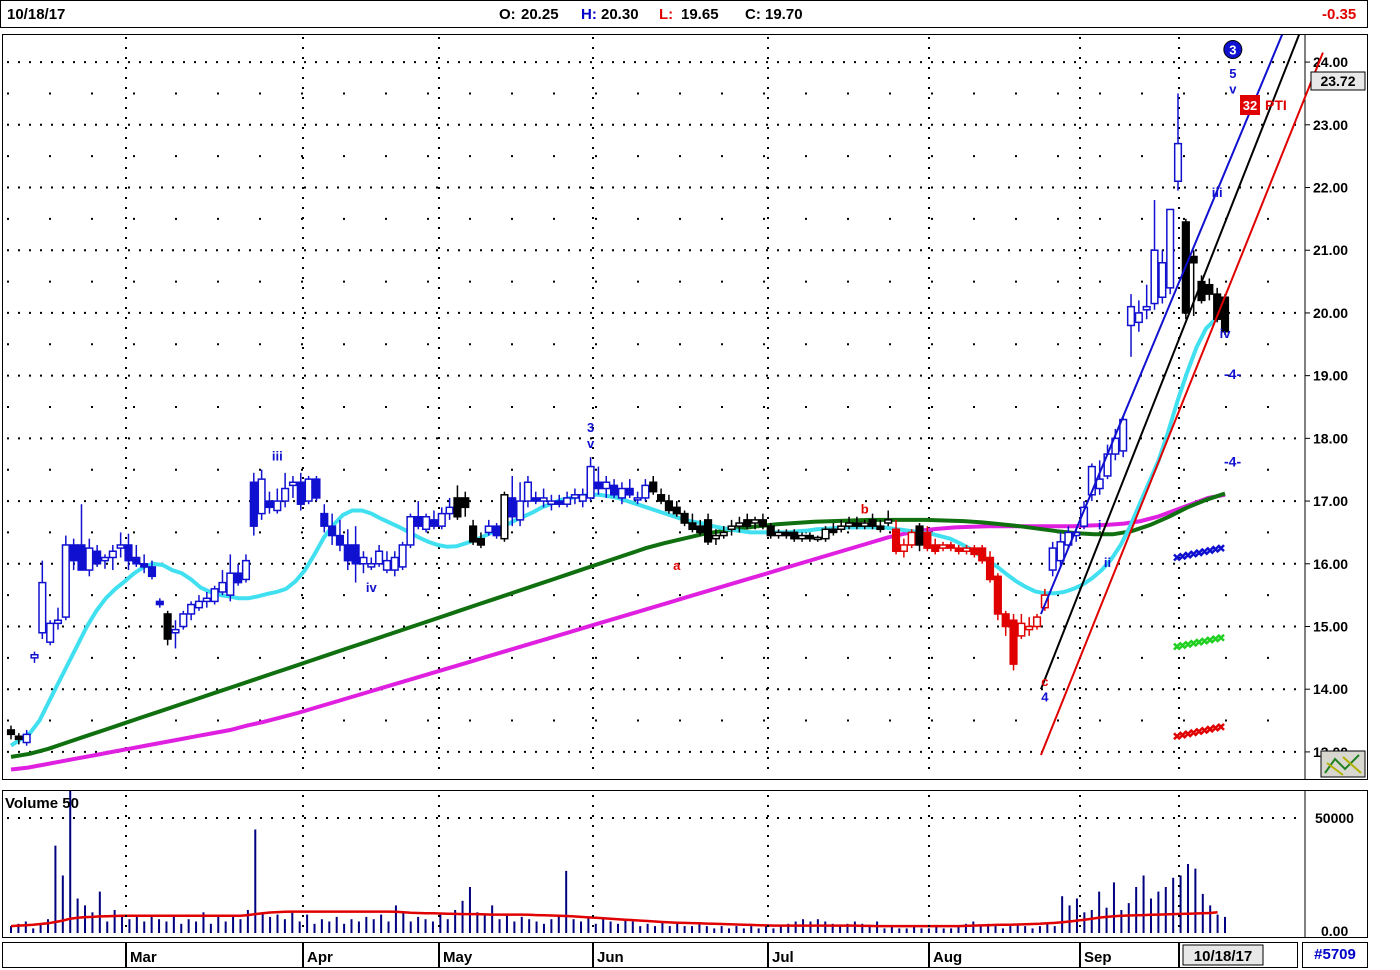 This screenshot has height=970, width=1400. I want to click on price-tick-label: 17.00, so click(1330, 501).